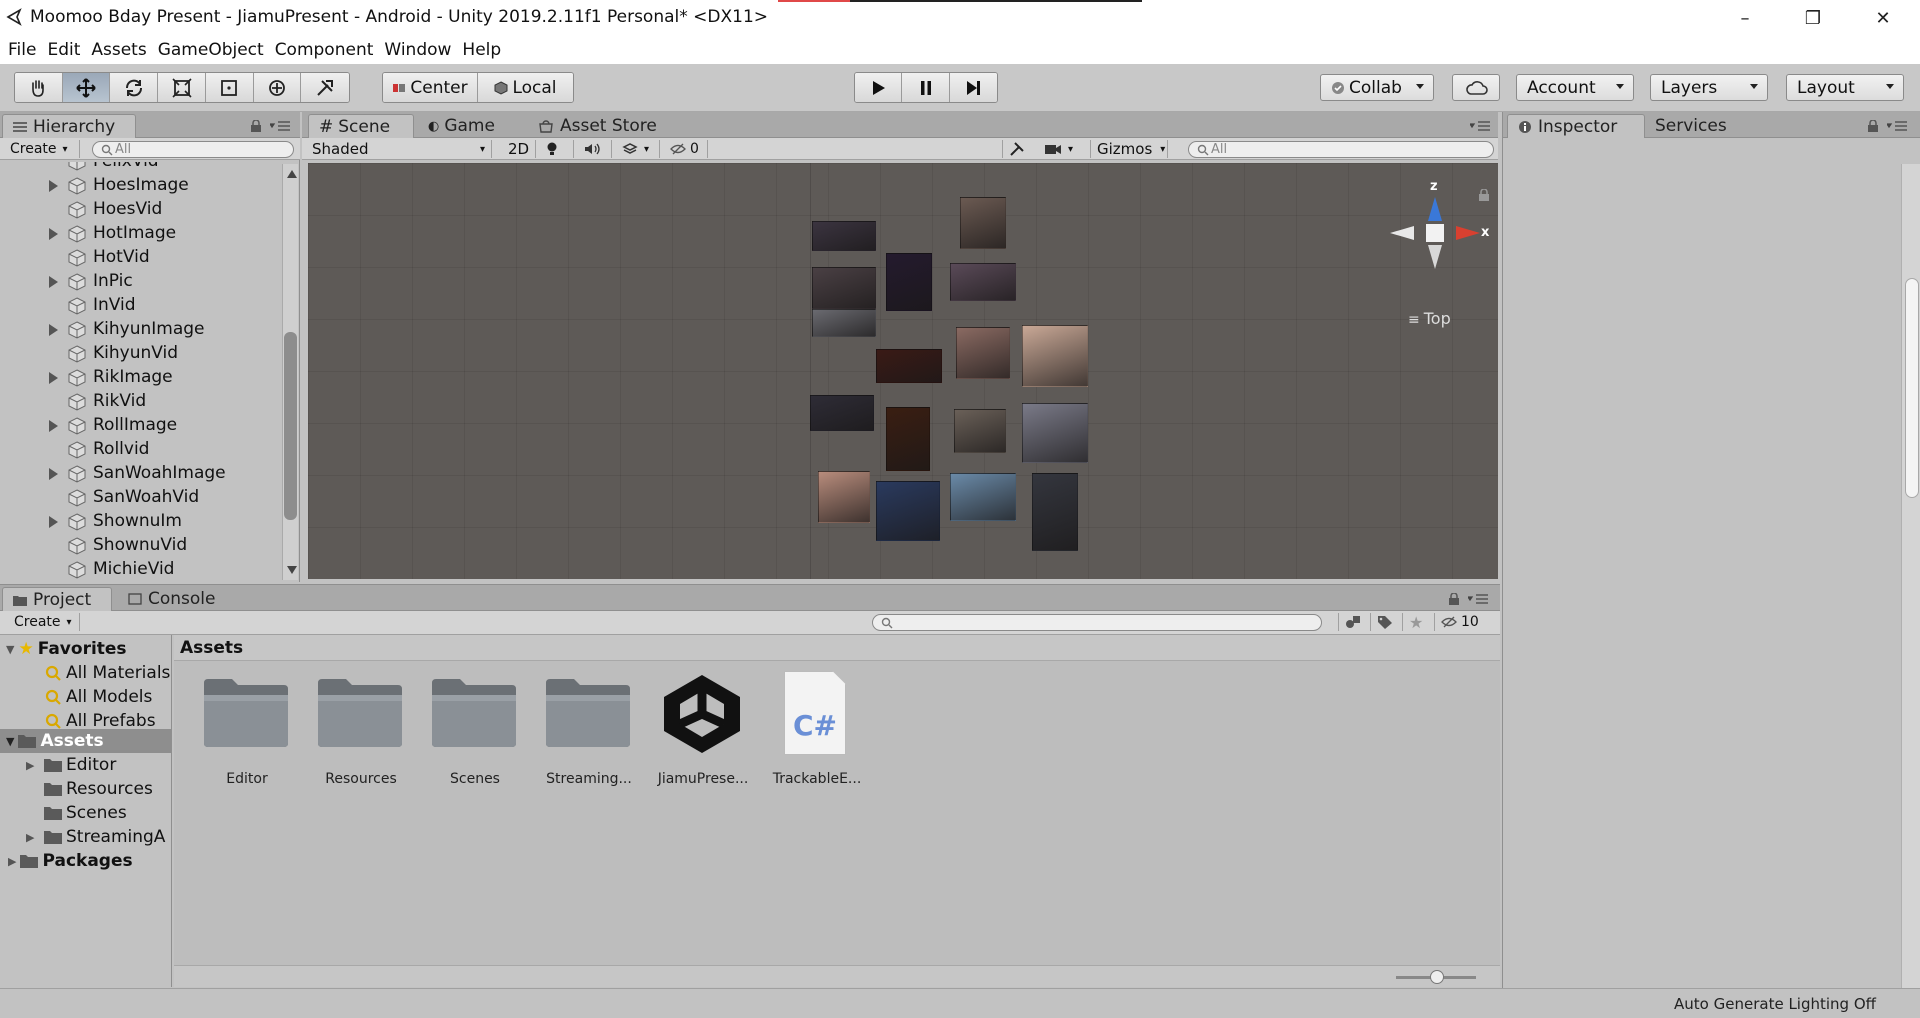  Describe the element at coordinates (1129, 149) in the screenshot. I see `gizmos-dropdown: Gizmos ▾` at that location.